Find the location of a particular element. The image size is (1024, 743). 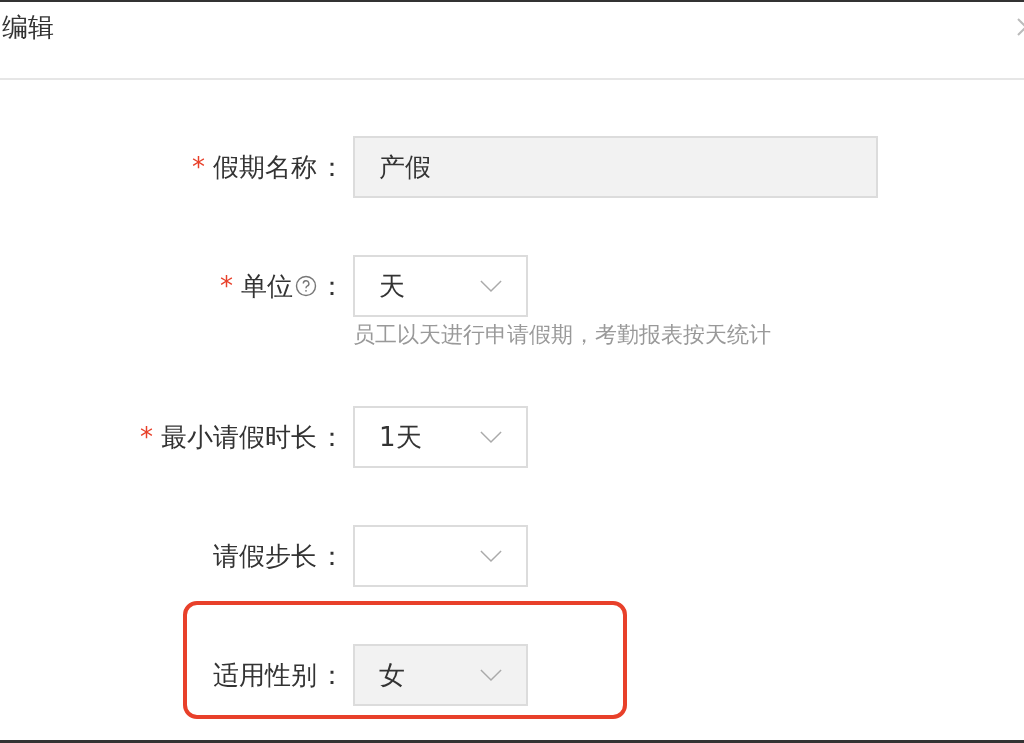

dialog-title: 编辑 is located at coordinates (28, 27).